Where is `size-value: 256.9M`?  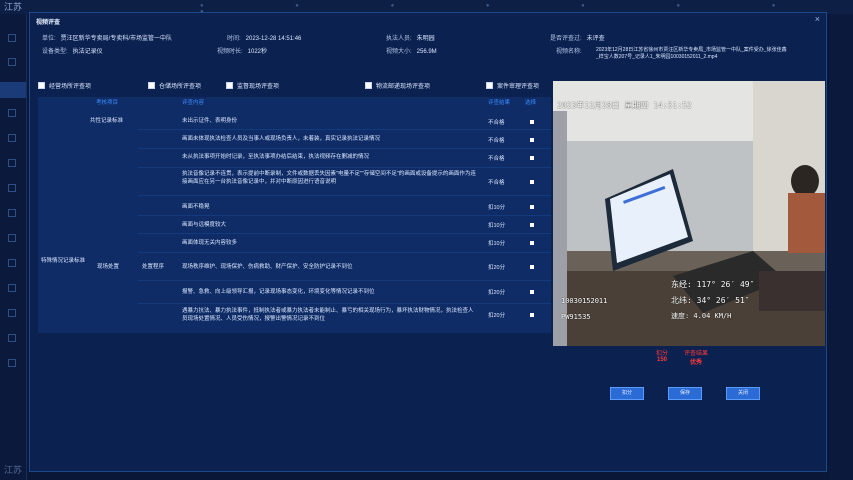
size-value: 256.9M is located at coordinates (426, 52).